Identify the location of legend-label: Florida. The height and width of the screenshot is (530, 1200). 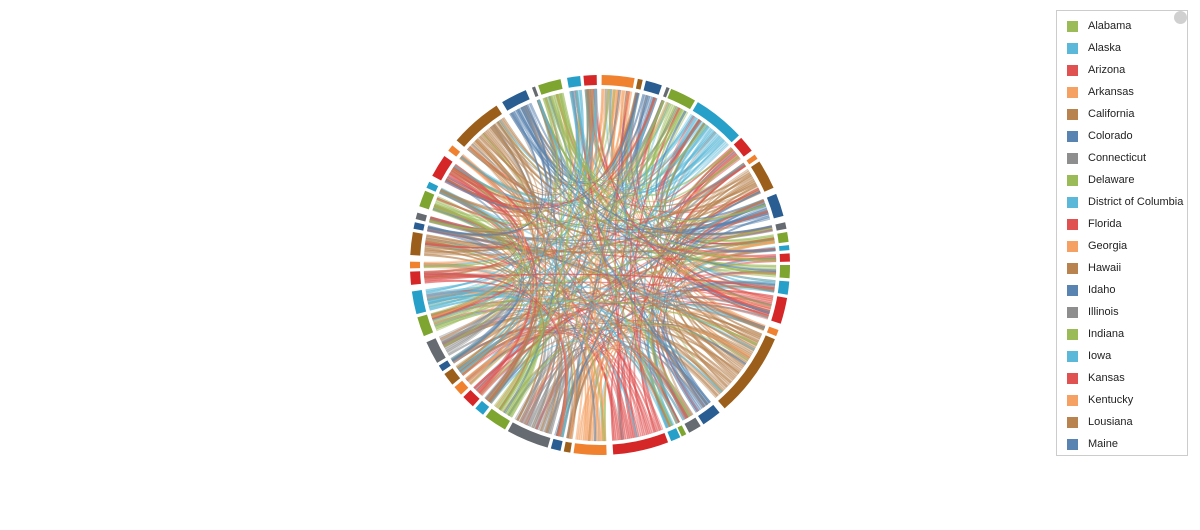
(1105, 224).